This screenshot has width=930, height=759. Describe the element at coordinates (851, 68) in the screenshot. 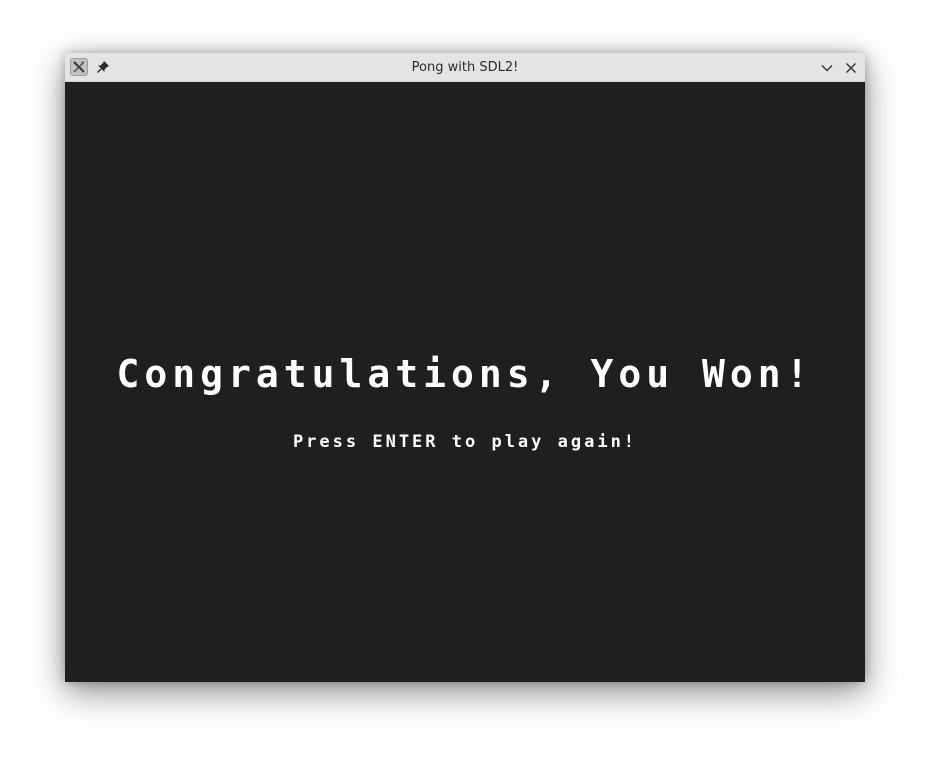

I see `close-icon` at that location.